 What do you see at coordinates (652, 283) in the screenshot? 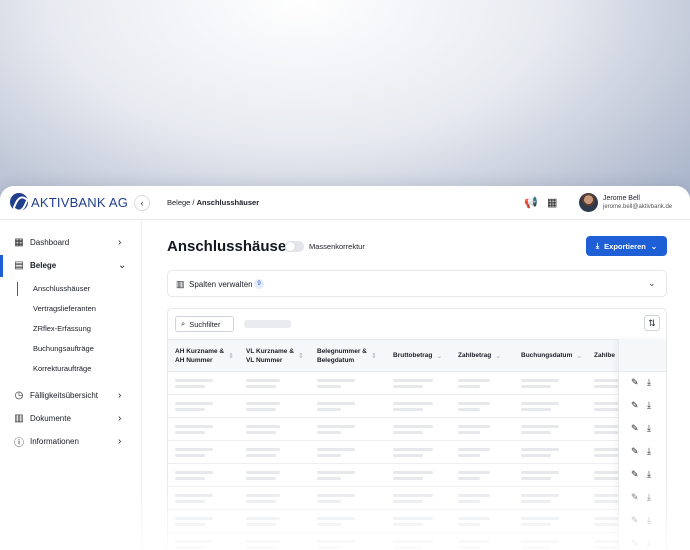
I see `chevron-down-icon: ⌄` at bounding box center [652, 283].